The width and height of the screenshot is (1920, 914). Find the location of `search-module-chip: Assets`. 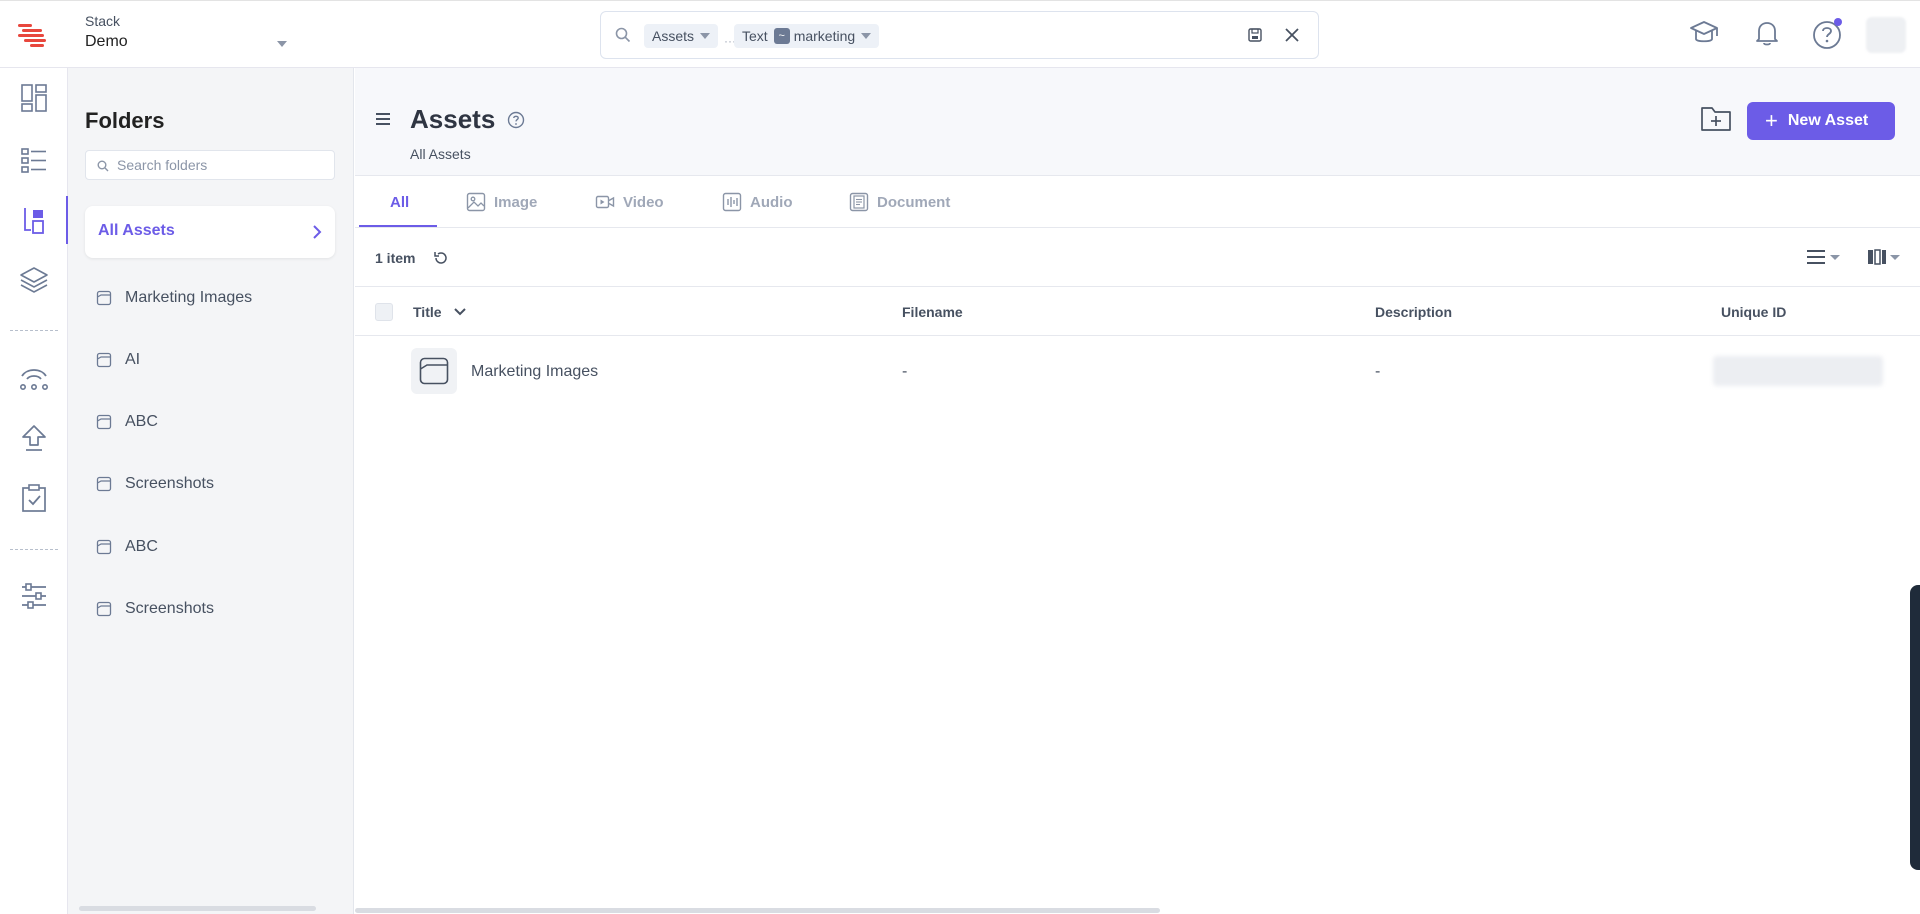

search-module-chip: Assets is located at coordinates (681, 36).